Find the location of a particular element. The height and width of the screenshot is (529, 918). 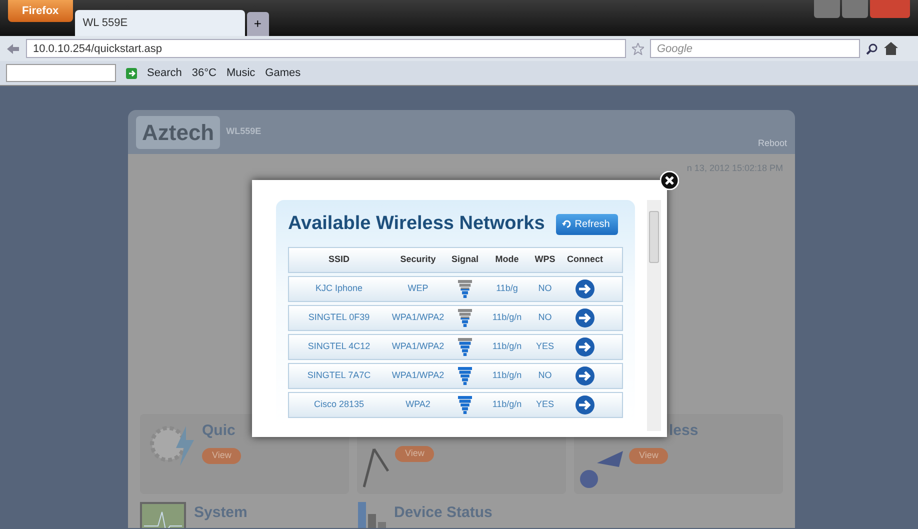

refresh-button: Refresh is located at coordinates (587, 224).